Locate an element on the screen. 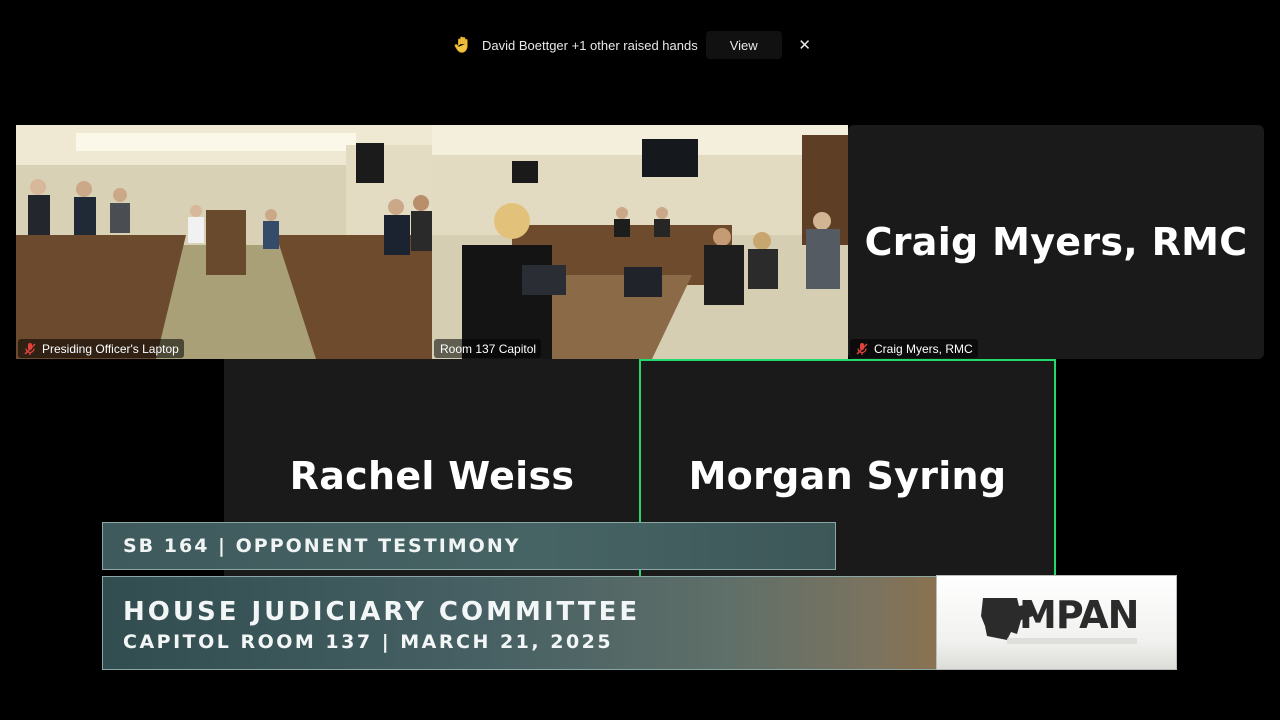  video-tile-room-137: Room 137 Capitol is located at coordinates (640, 242).